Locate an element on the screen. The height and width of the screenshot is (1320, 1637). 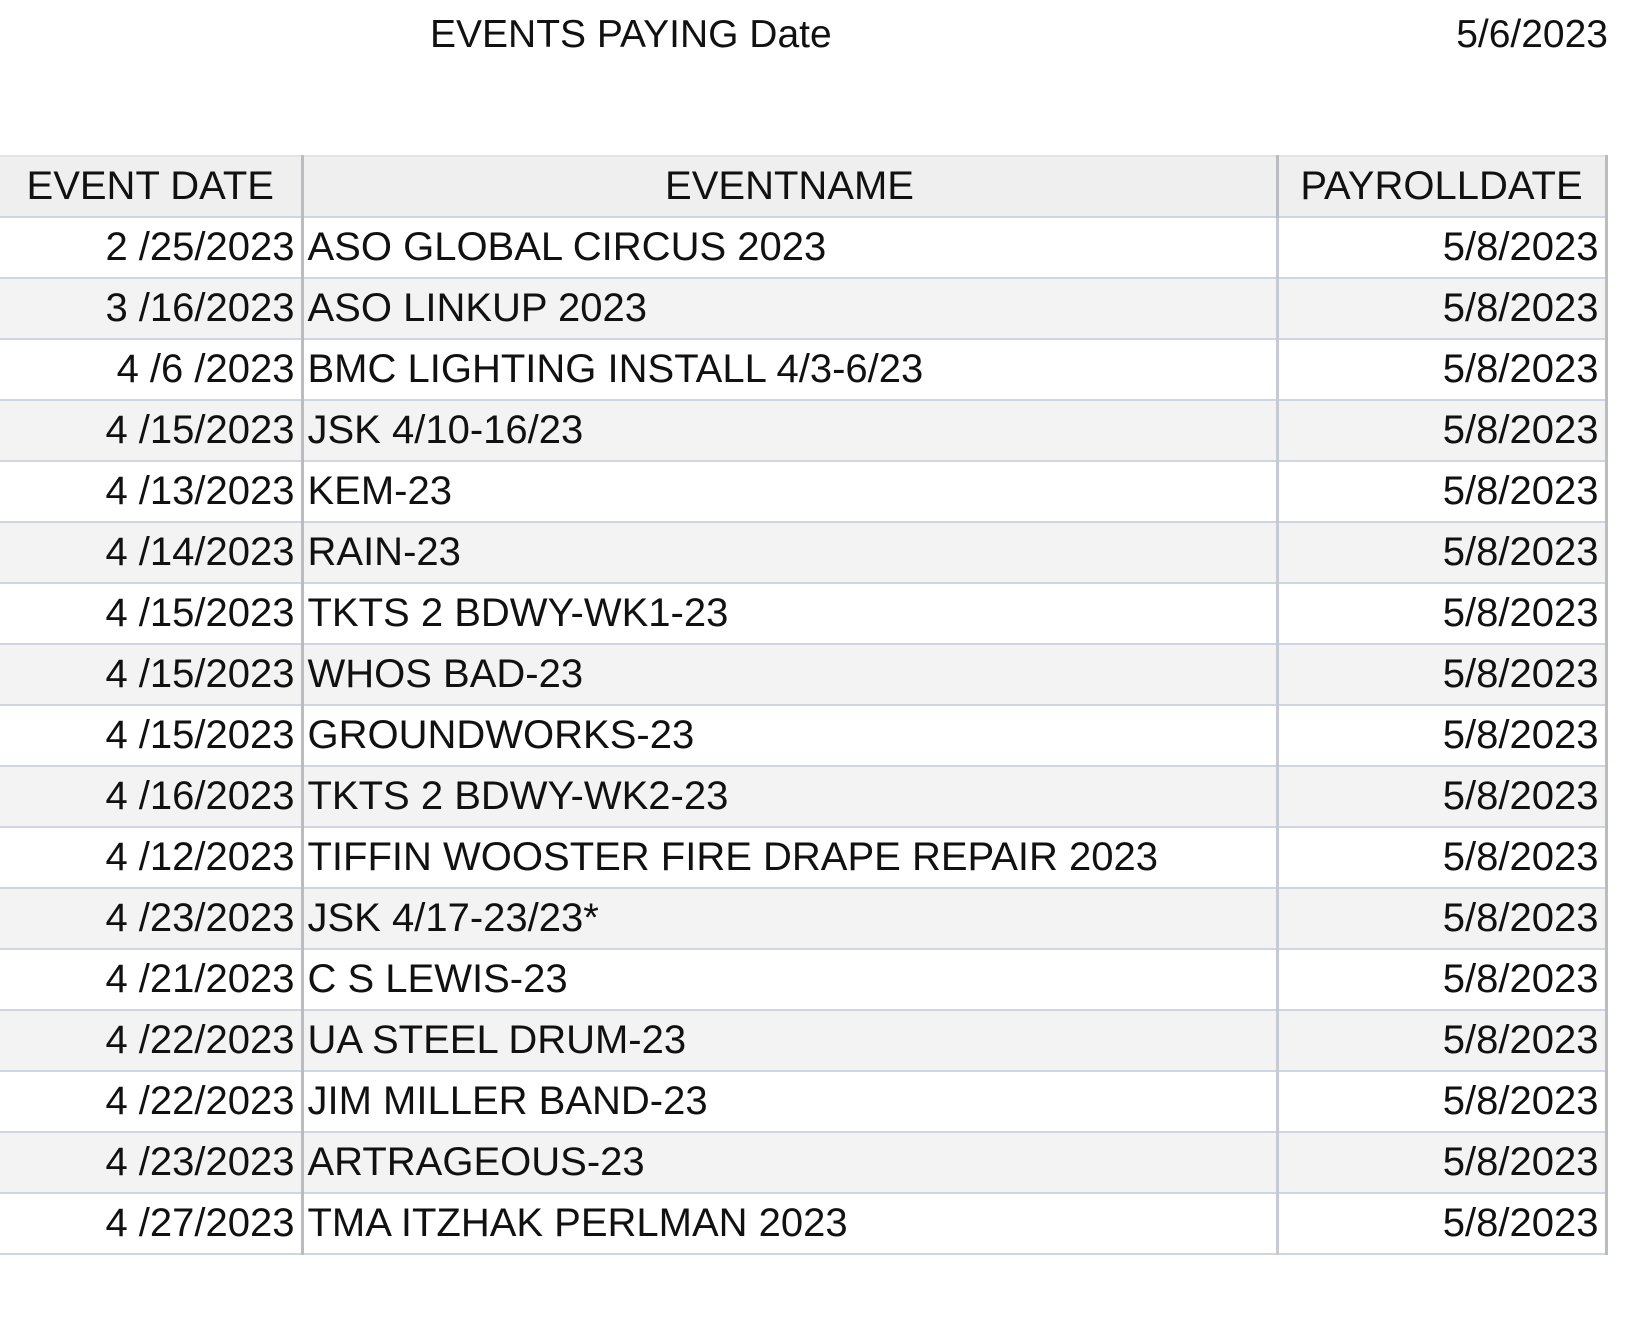
table-row: 4 /16/2023 TKTS 2 BDWY-WK2-23 5/8/2023 is located at coordinates (804, 796).